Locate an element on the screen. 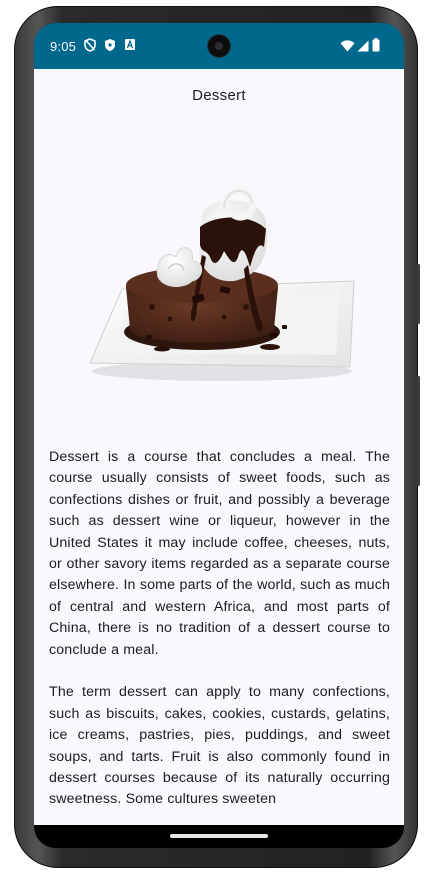 This screenshot has width=434, height=875. battery-icon is located at coordinates (376, 47).